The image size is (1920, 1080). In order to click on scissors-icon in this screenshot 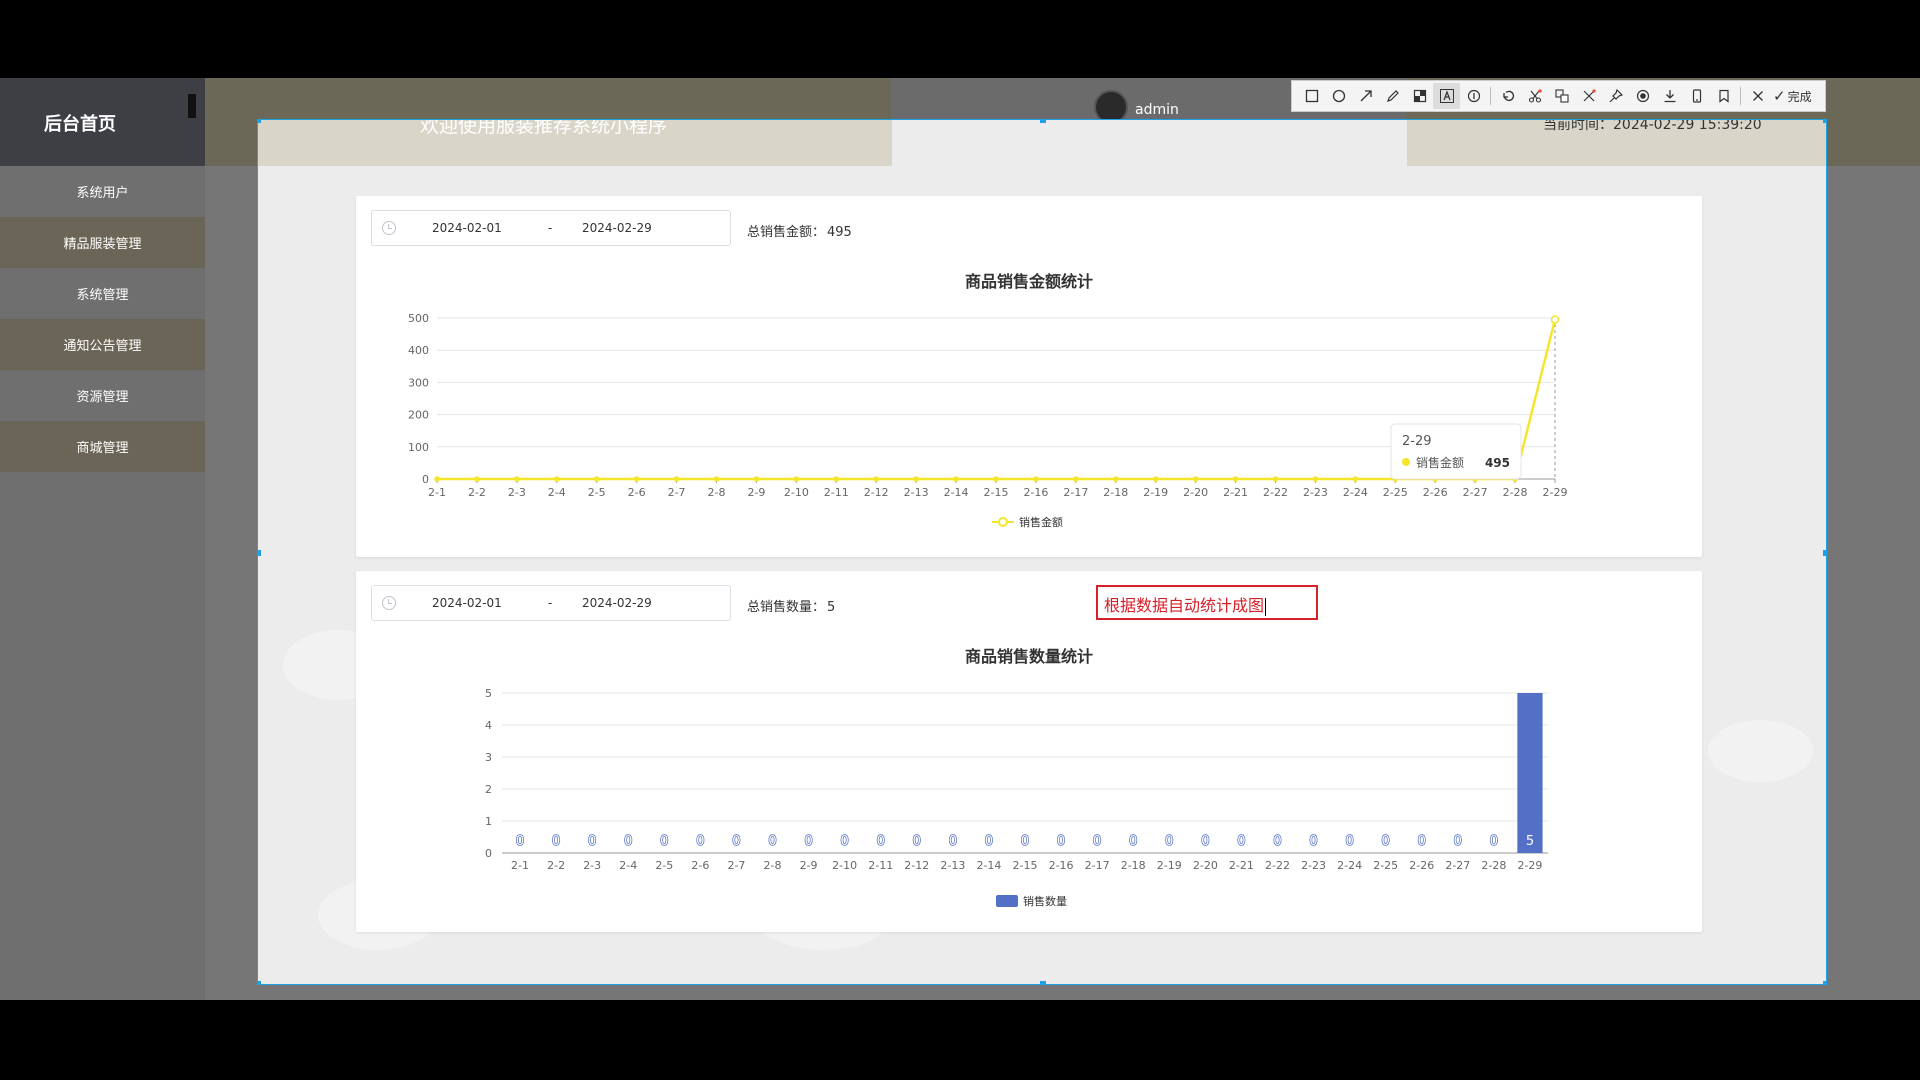, I will do `click(1534, 96)`.